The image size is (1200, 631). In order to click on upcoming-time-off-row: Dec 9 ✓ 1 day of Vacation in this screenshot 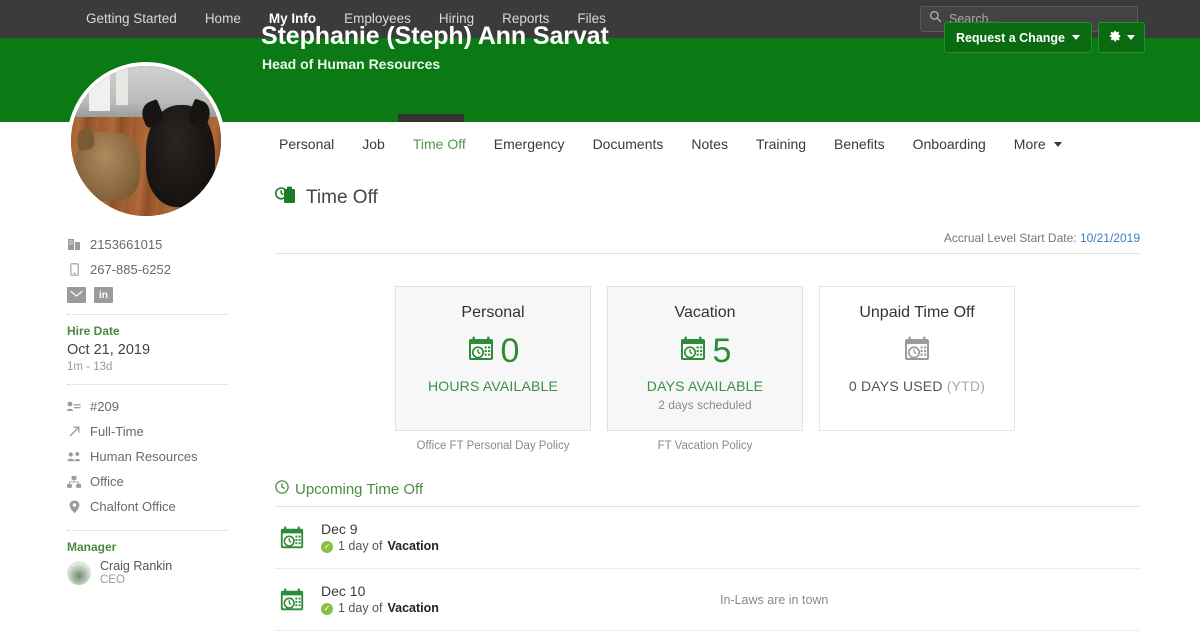, I will do `click(707, 538)`.